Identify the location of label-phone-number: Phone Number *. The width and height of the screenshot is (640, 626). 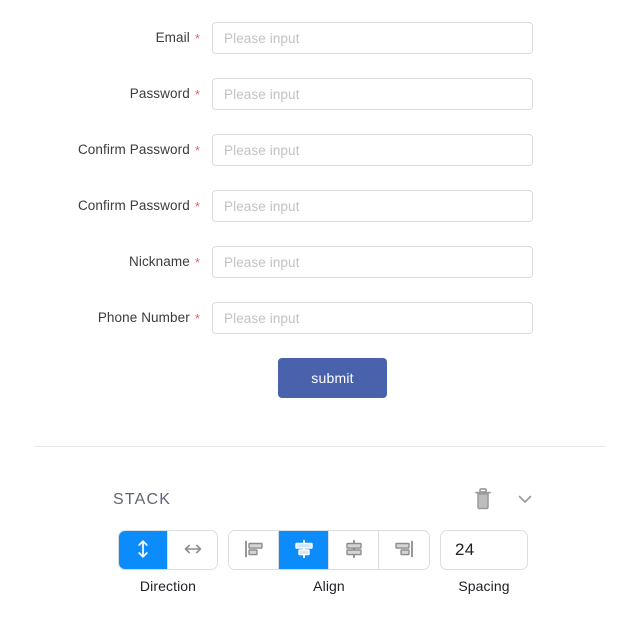
(100, 318).